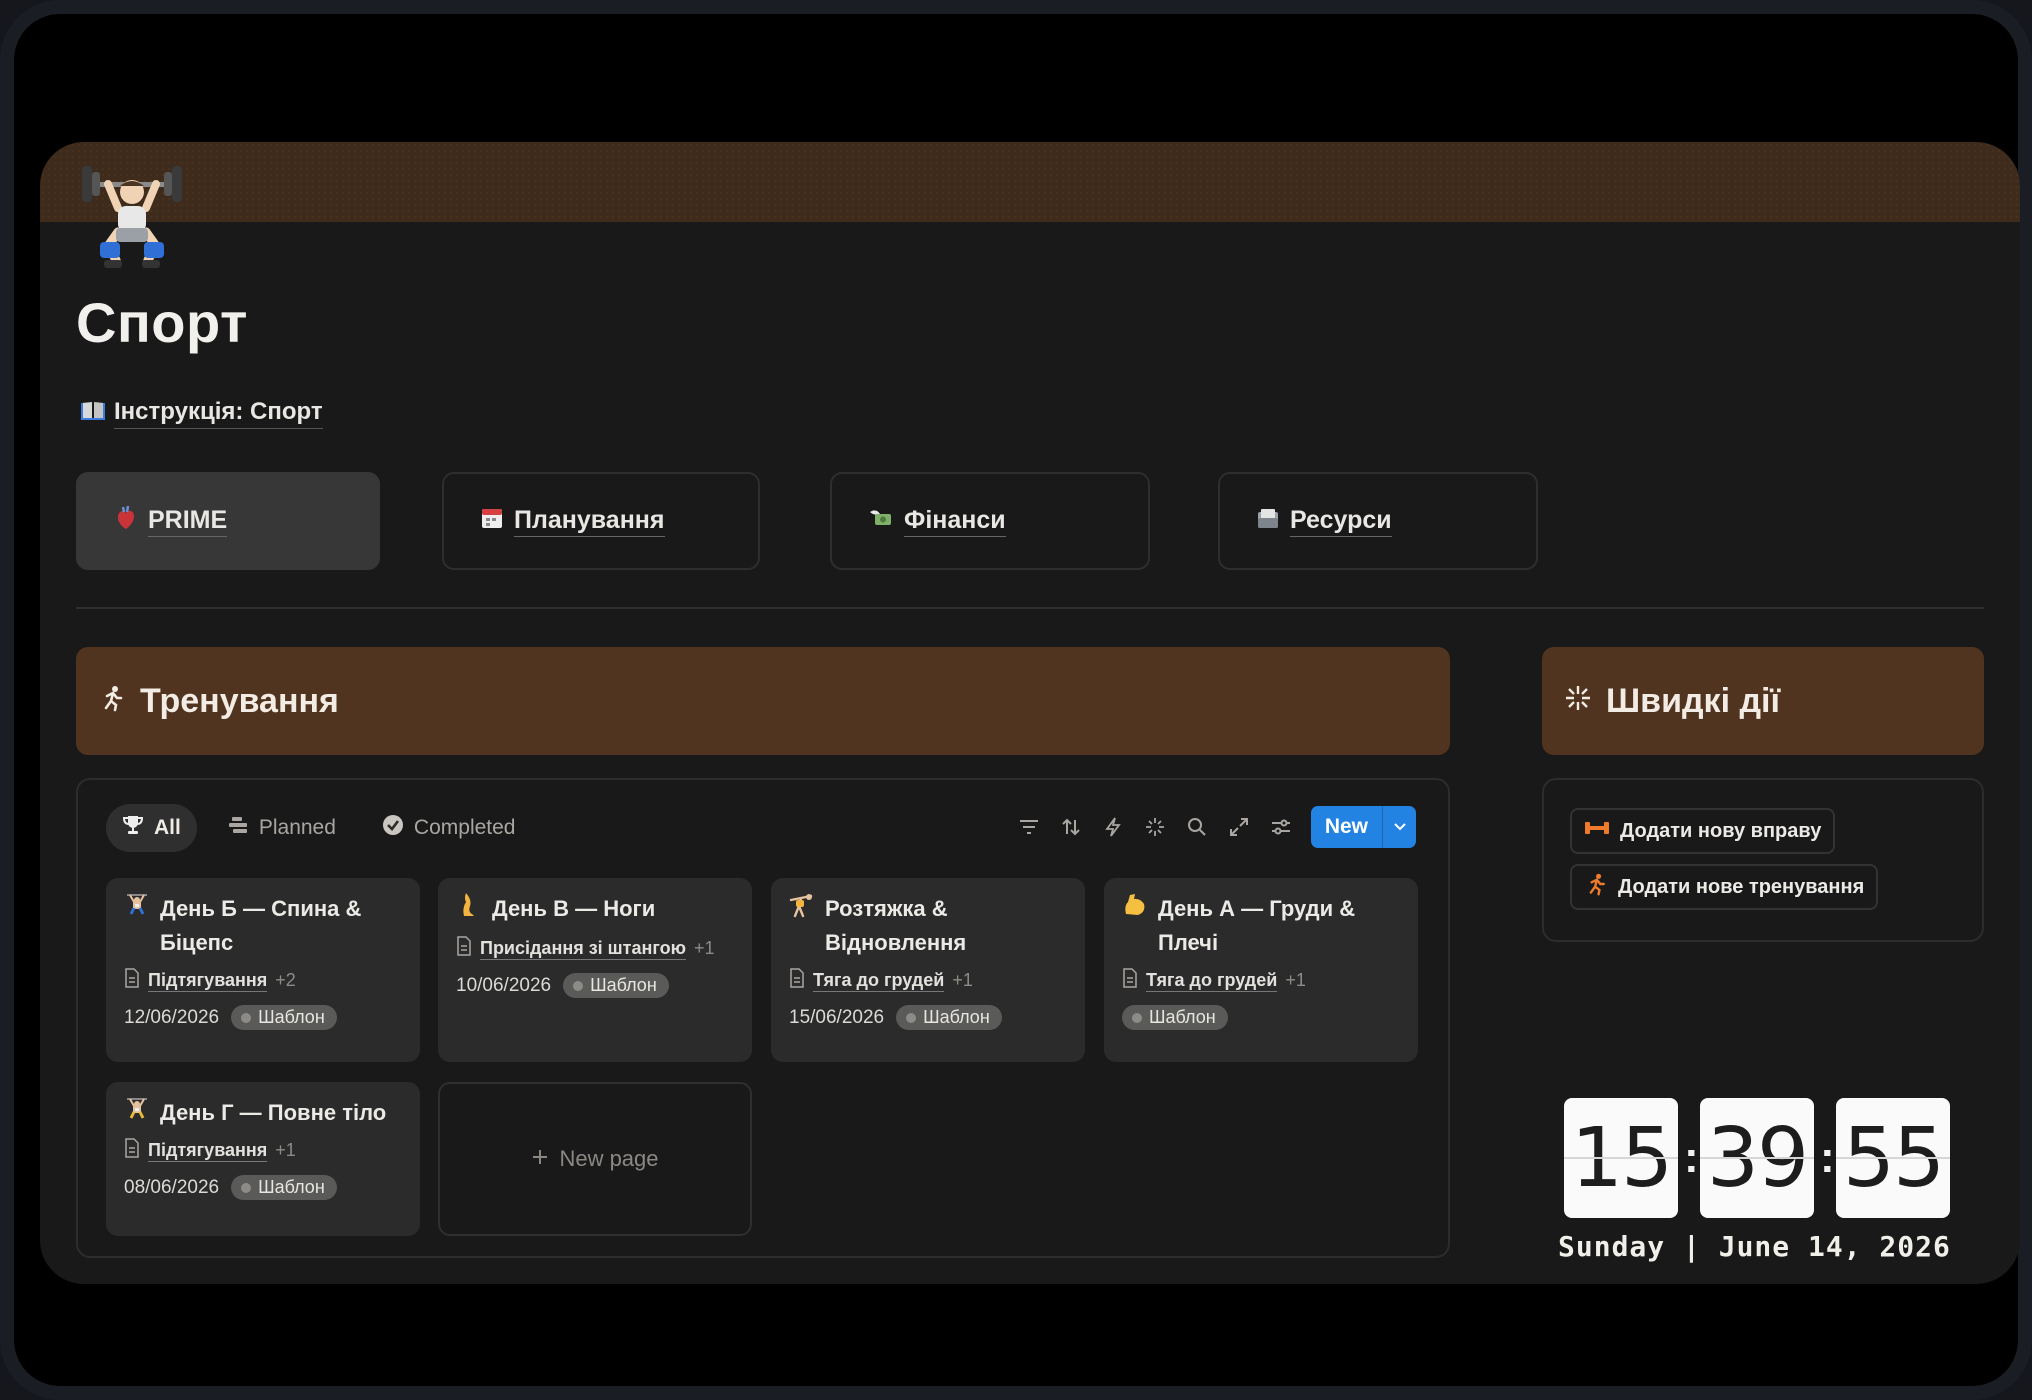 This screenshot has height=1400, width=2032. What do you see at coordinates (1754, 1246) in the screenshot?
I see `clock-date: Sunday | June 14, 2026` at bounding box center [1754, 1246].